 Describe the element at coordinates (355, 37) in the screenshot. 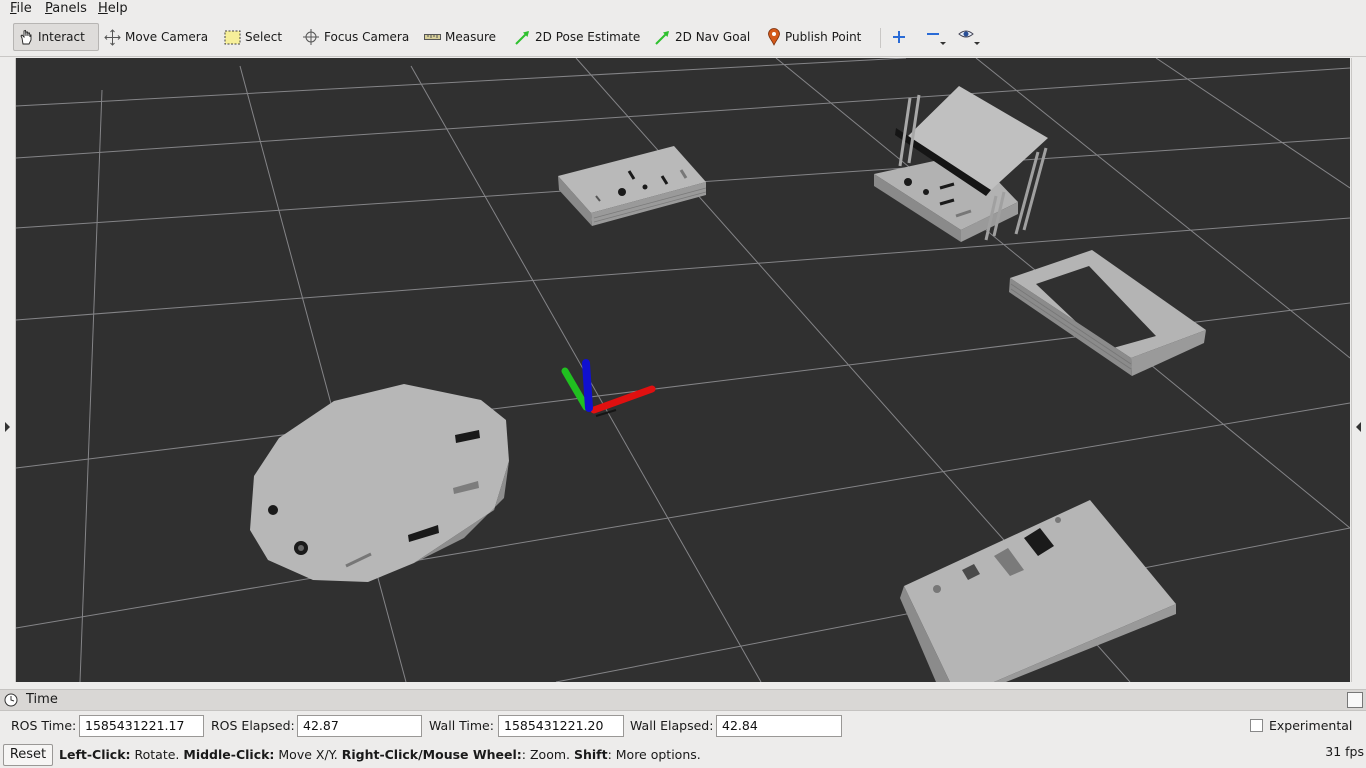

I see `focus-camera-tool-button: Focus Camera` at that location.